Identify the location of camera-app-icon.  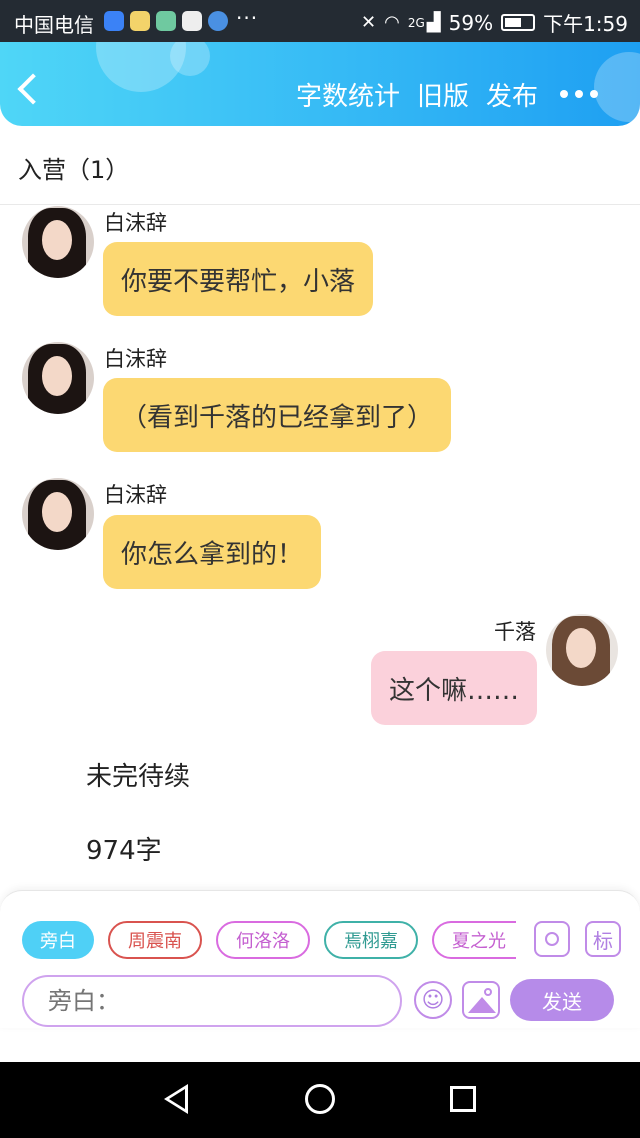
(166, 21).